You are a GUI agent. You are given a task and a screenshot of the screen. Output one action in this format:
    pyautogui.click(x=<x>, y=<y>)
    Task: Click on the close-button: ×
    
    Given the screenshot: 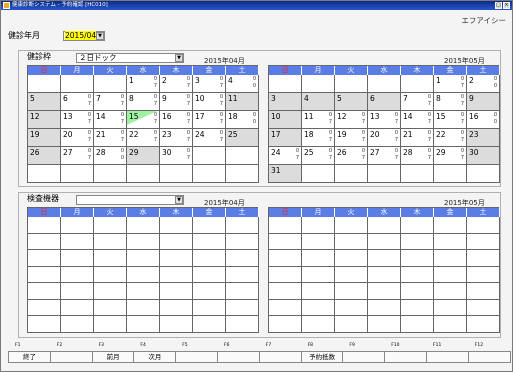 What is the action you would take?
    pyautogui.click(x=506, y=5)
    